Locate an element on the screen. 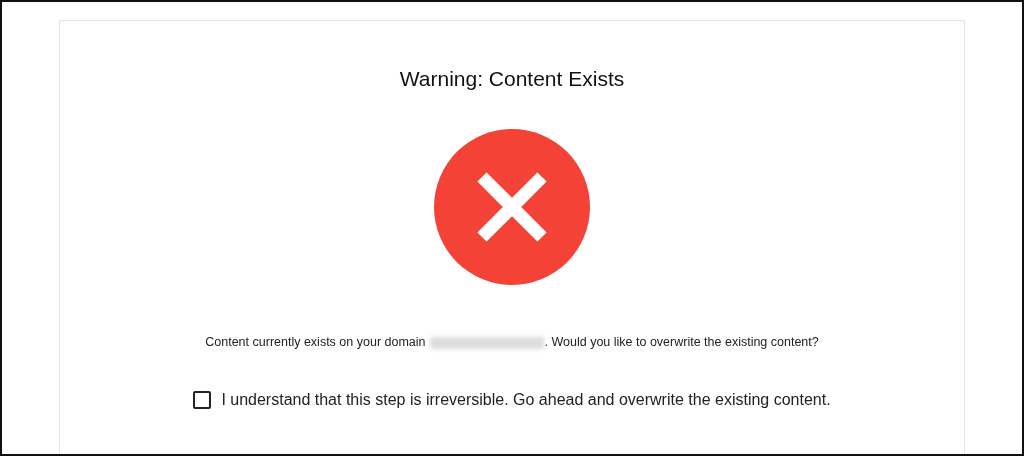  dialog-title: Warning: Content Exists is located at coordinates (512, 79).